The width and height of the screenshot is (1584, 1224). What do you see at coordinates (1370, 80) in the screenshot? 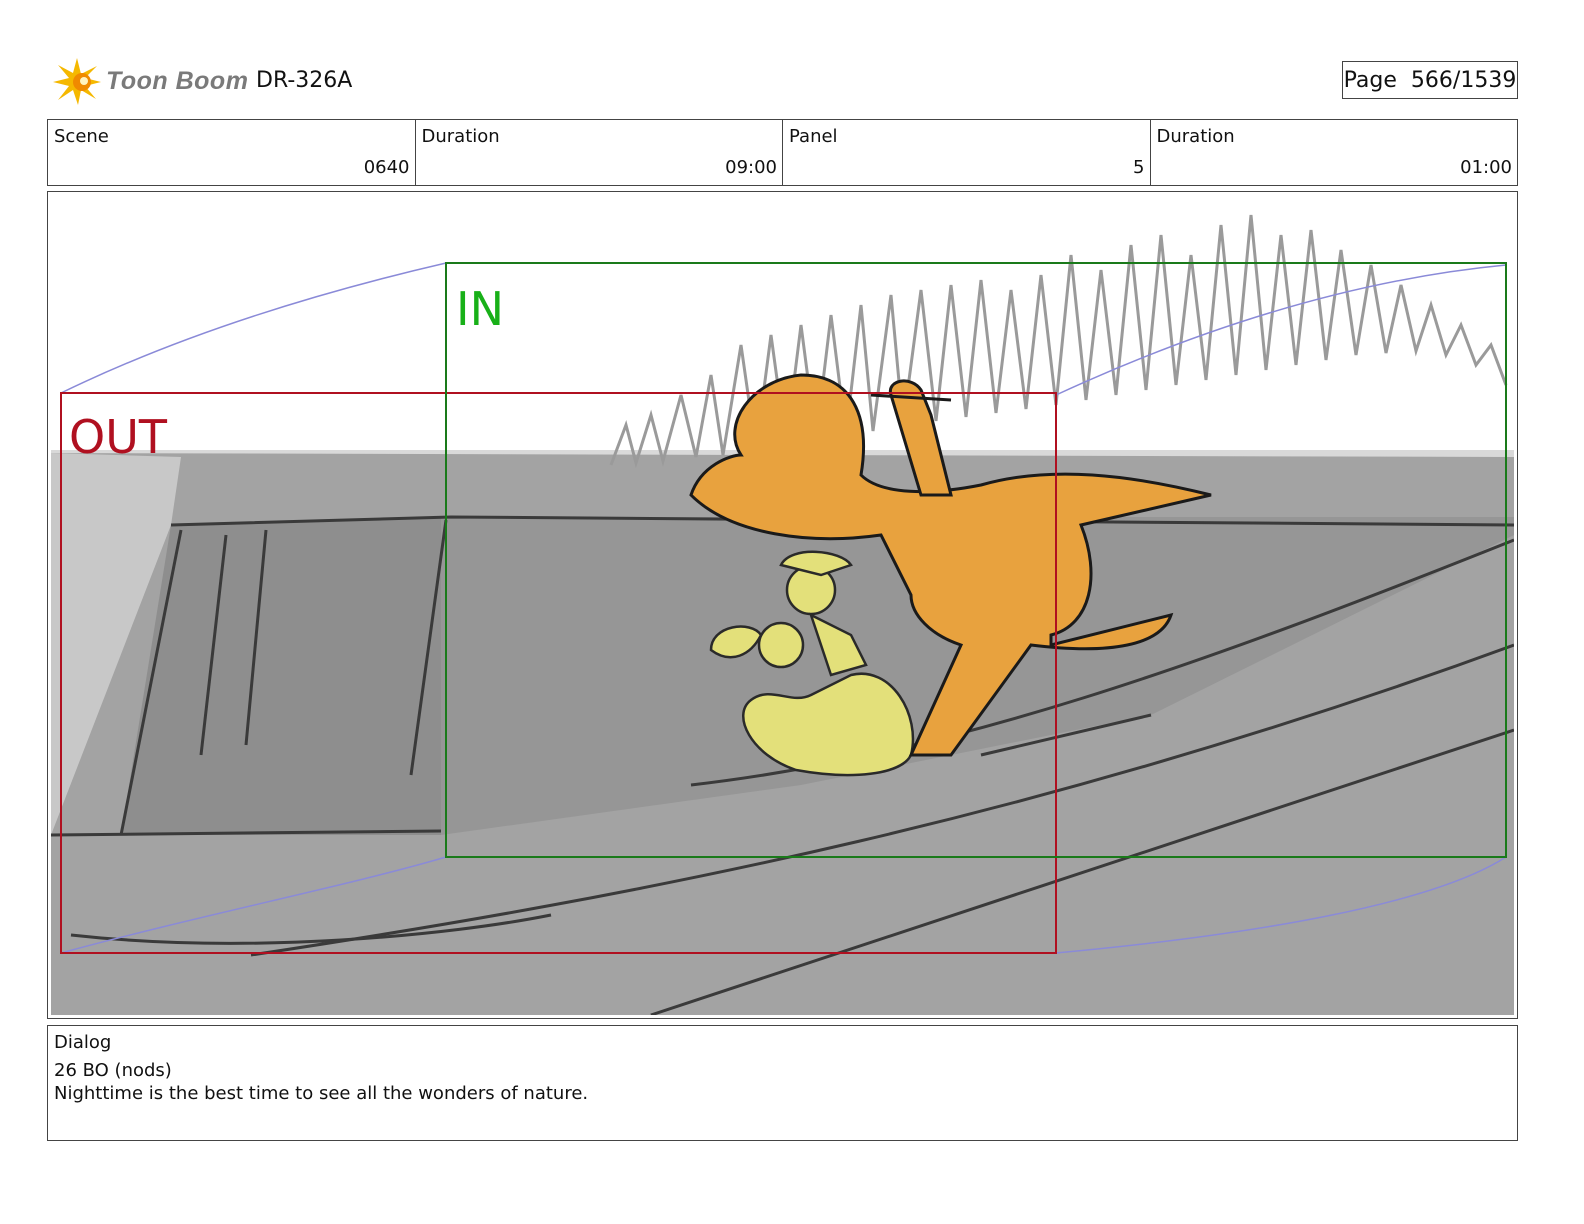
I see `page-label: Page` at bounding box center [1370, 80].